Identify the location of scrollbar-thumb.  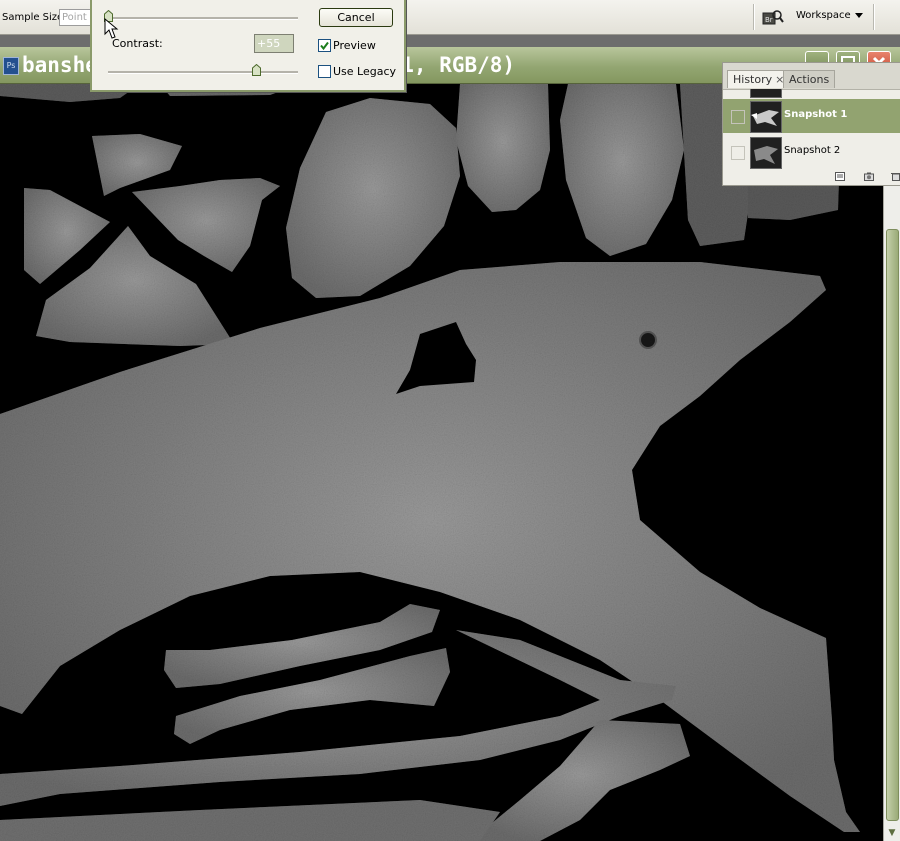
(892, 525).